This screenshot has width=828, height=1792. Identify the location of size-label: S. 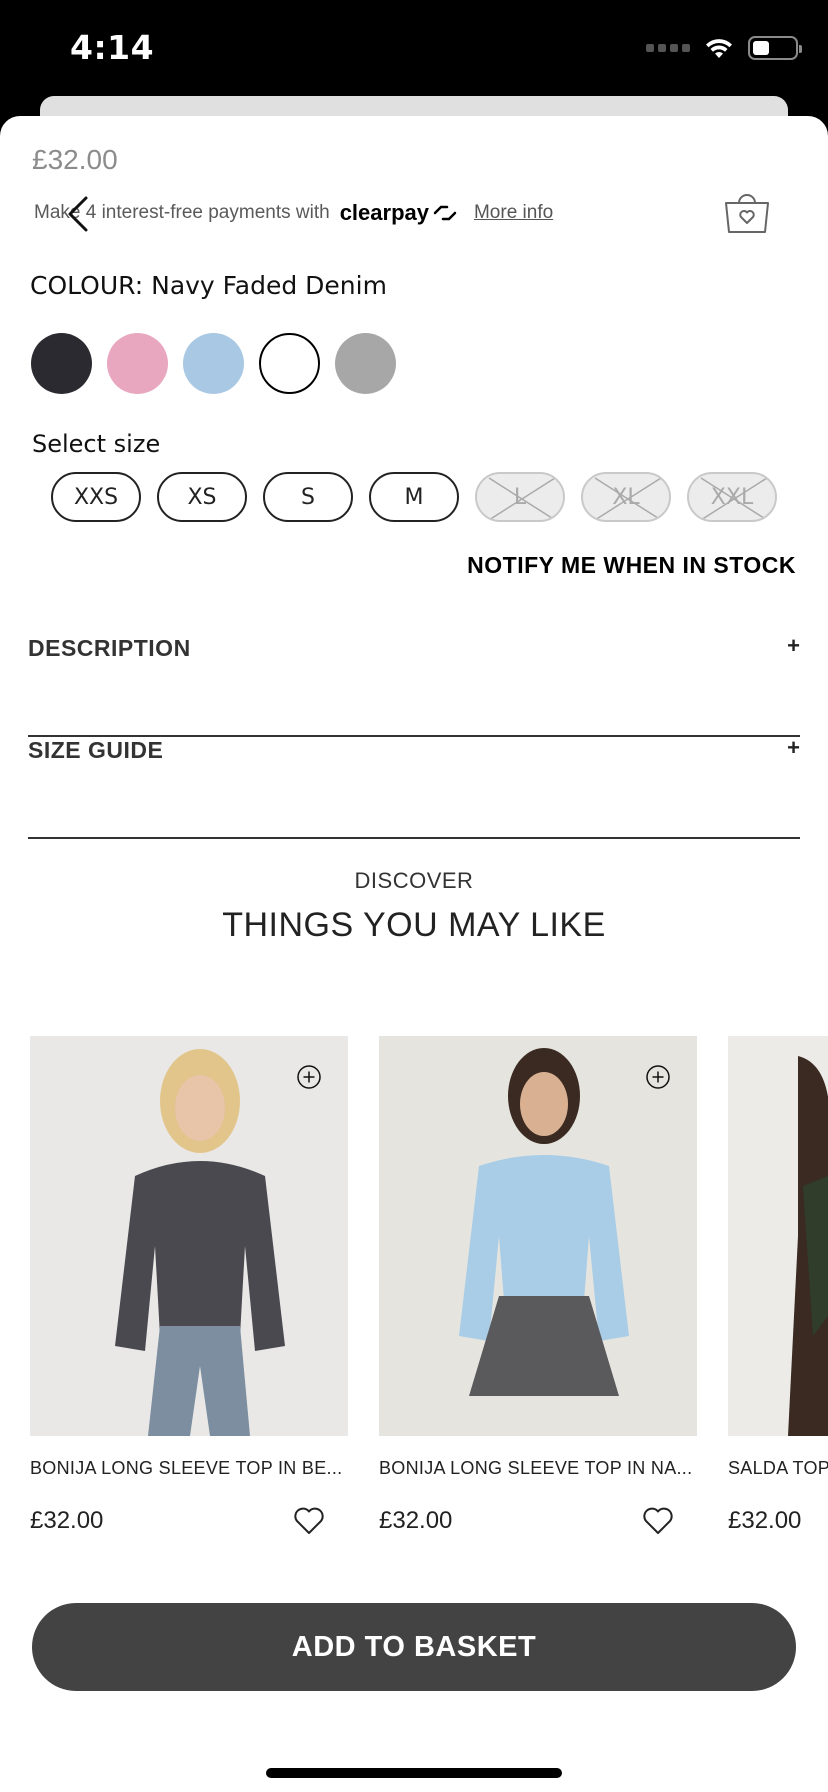
(308, 497).